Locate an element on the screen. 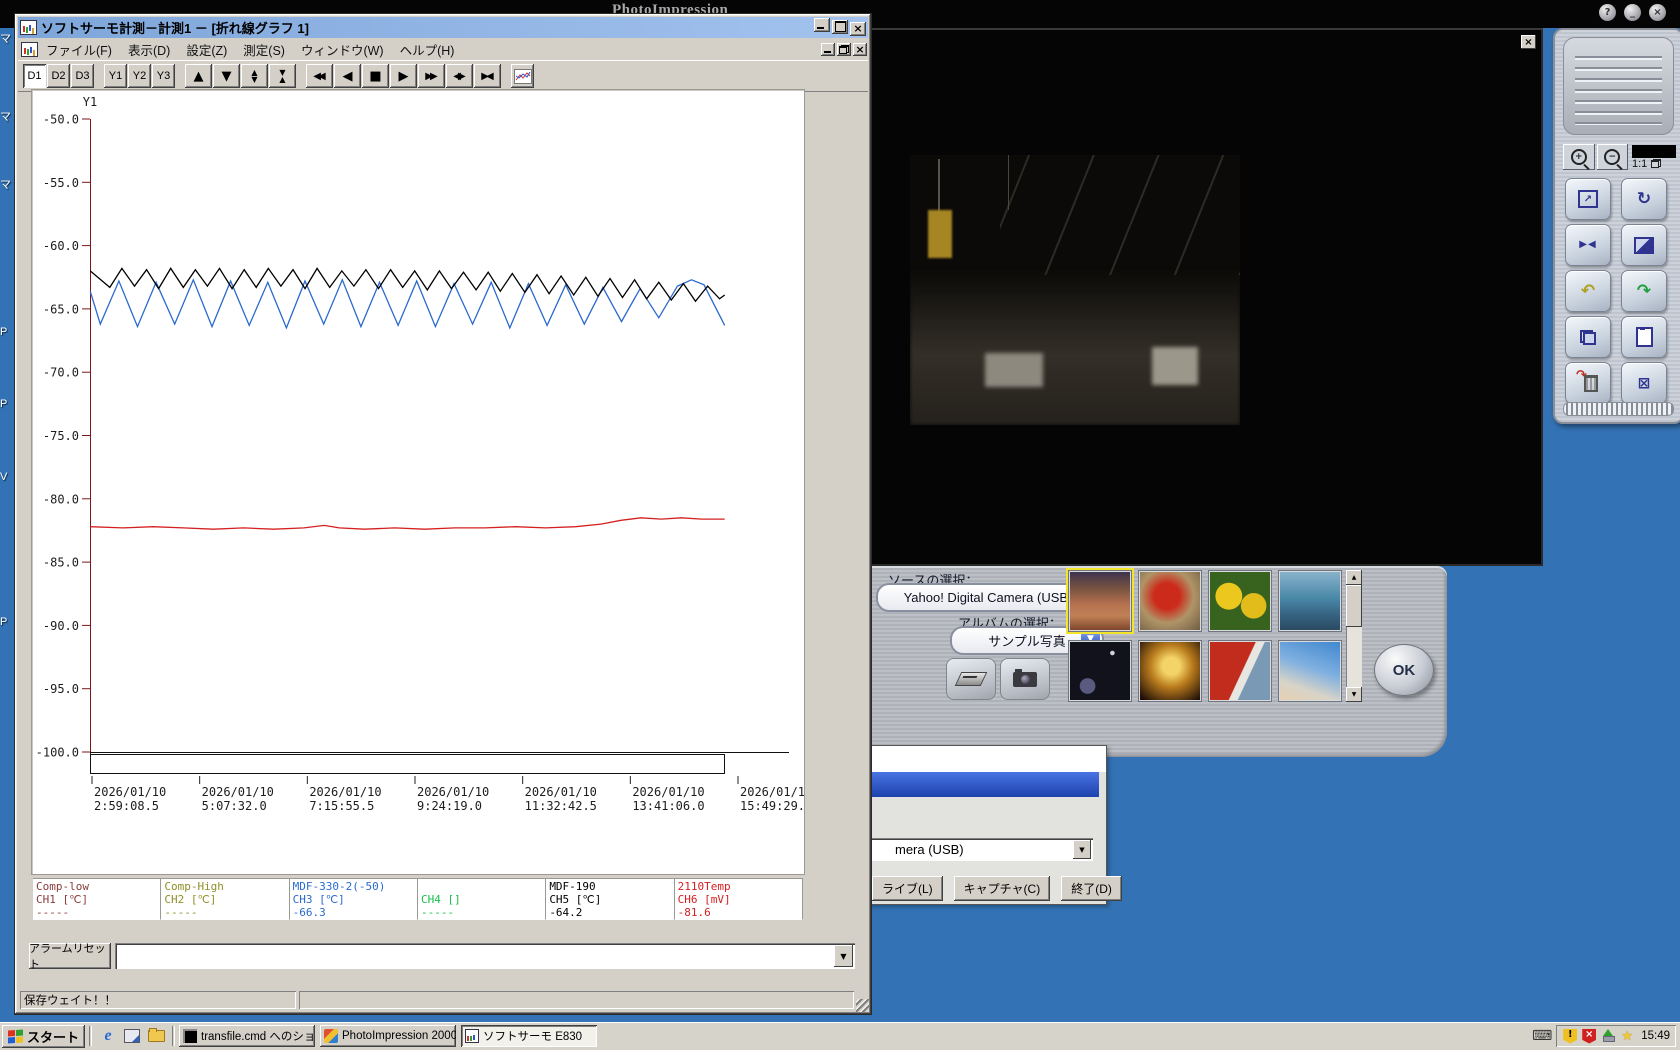 The image size is (1680, 1050). step-forward-button: ▶ is located at coordinates (403, 76).